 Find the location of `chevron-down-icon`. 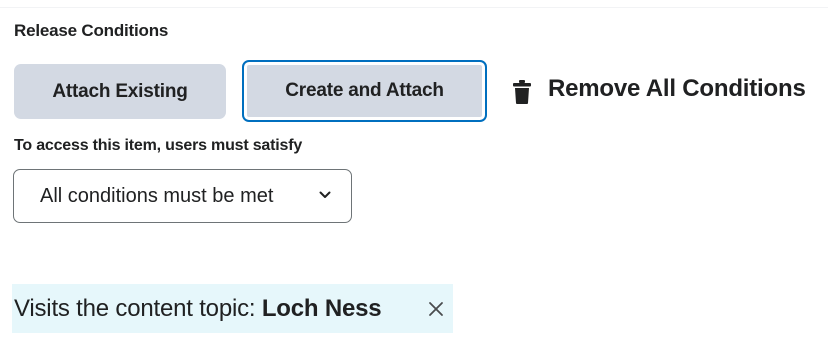

chevron-down-icon is located at coordinates (325, 194).